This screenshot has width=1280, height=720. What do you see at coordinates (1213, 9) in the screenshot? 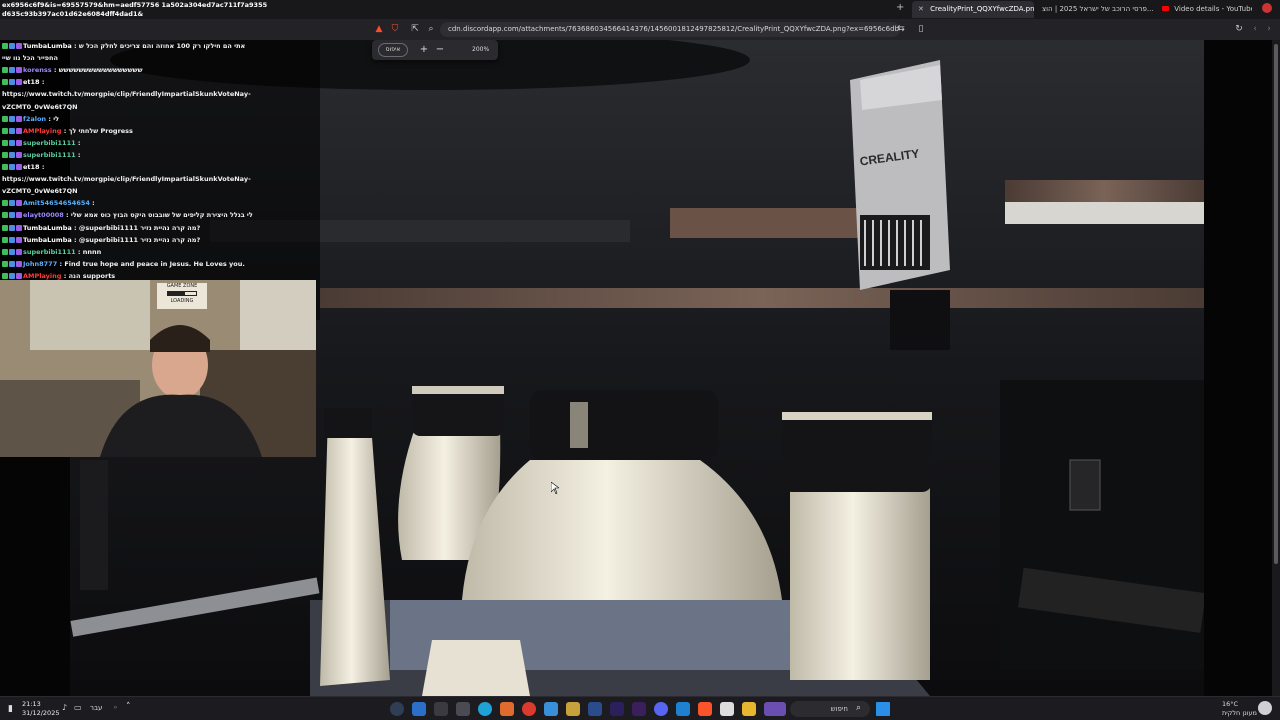
I see `tab-label: Video details - YouTube Studio` at bounding box center [1213, 9].